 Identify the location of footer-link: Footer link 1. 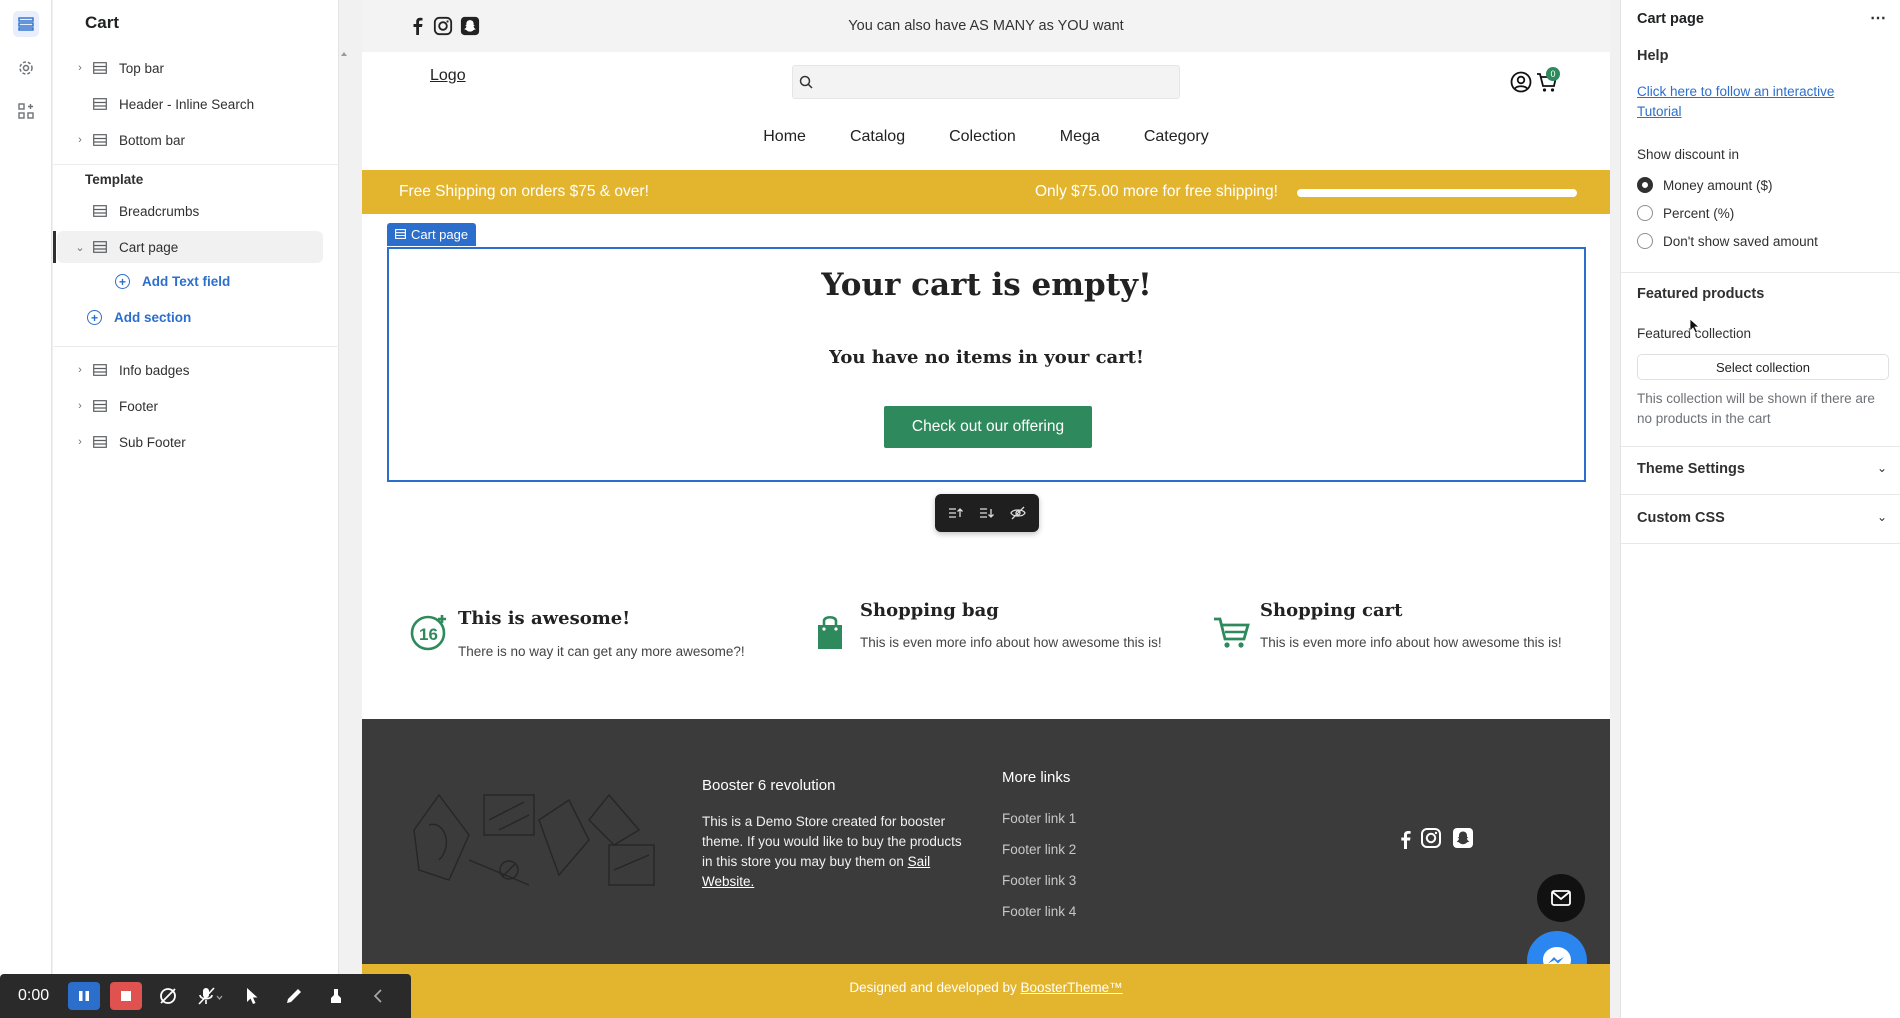
(1039, 818).